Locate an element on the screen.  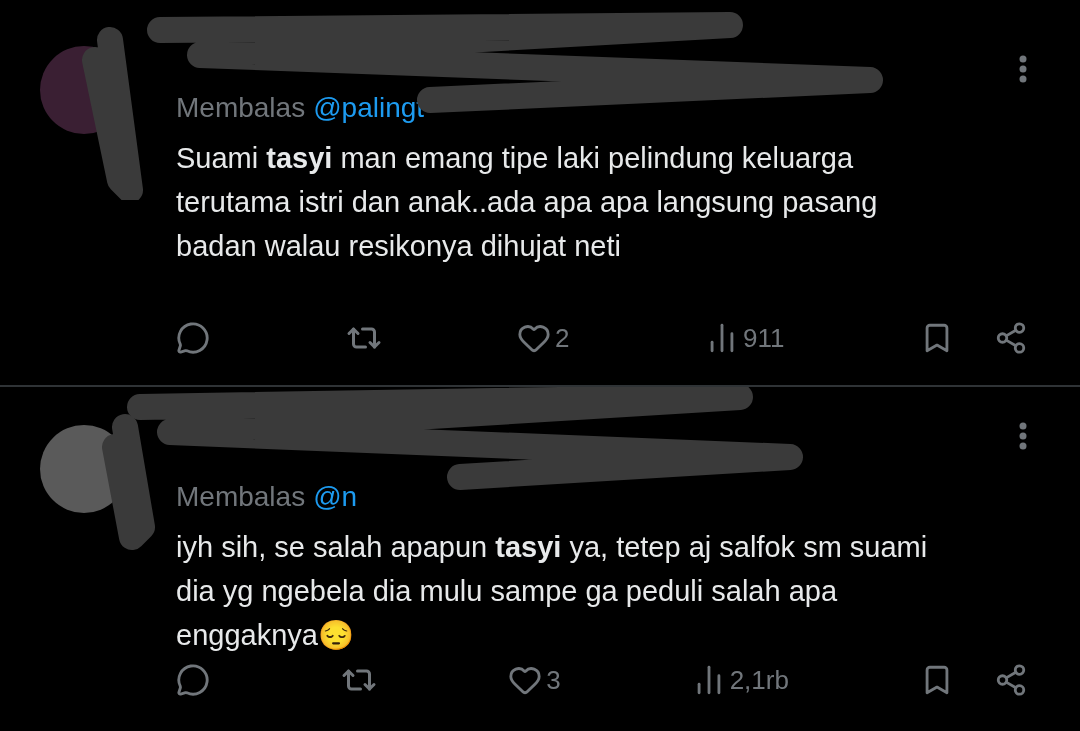
mention-link: @palingt is located at coordinates (369, 108).